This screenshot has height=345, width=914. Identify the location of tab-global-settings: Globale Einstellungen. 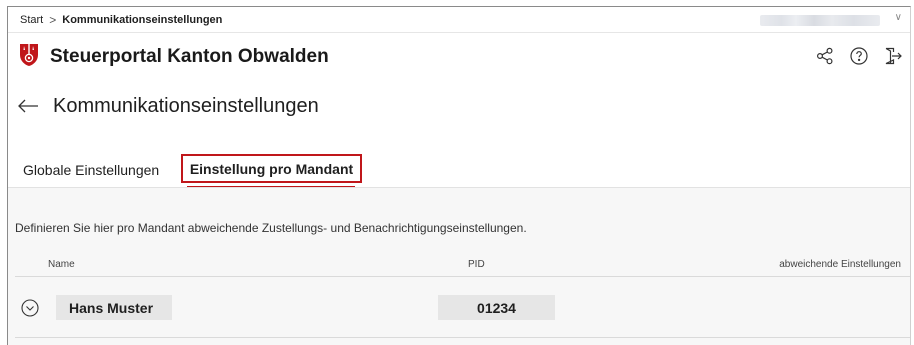
(91, 170).